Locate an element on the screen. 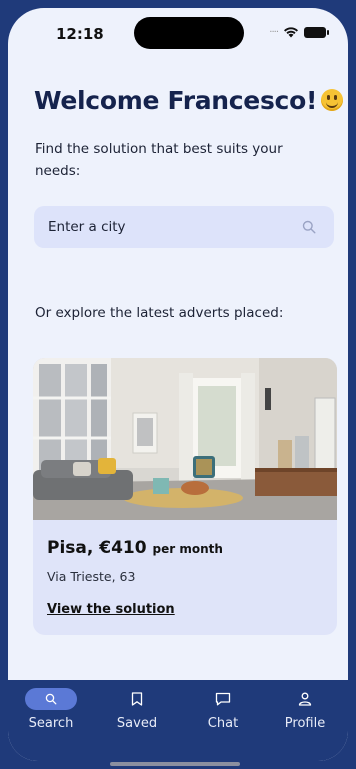 The image size is (356, 769). nav-item-profile: Profile is located at coordinates (305, 713).